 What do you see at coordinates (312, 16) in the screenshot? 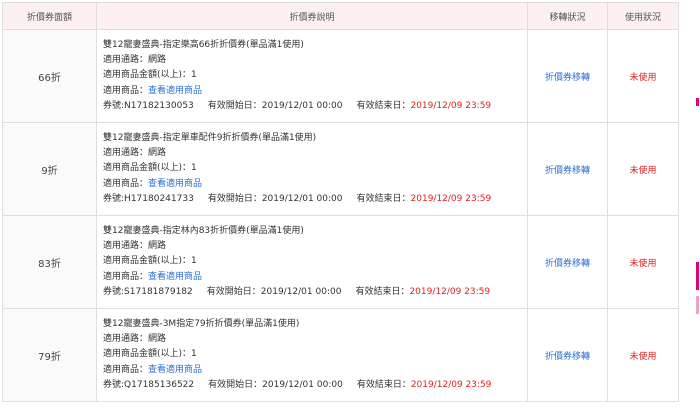
I see `header-description: 折價券說明` at bounding box center [312, 16].